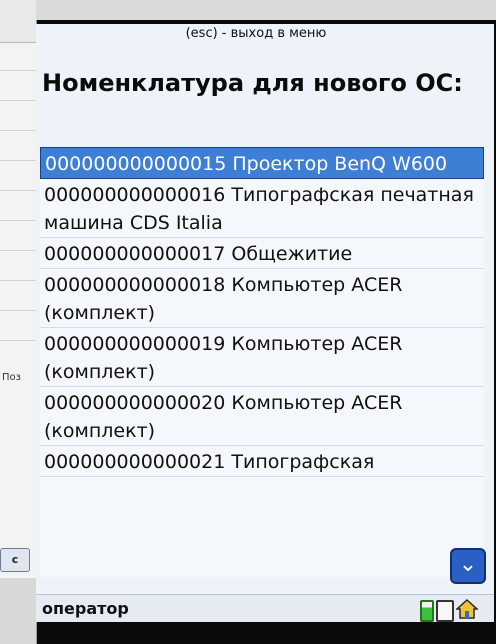 The image size is (496, 644). I want to click on chevron-down-icon: ⌄, so click(468, 564).